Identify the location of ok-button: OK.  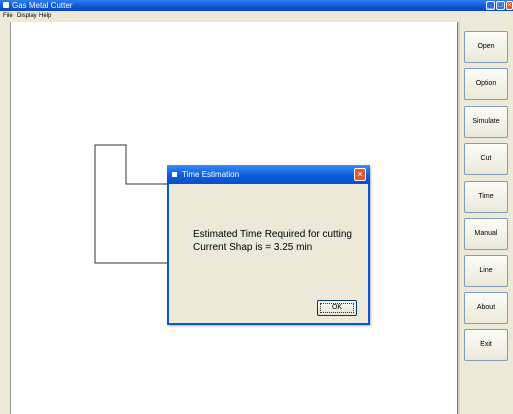
(337, 308).